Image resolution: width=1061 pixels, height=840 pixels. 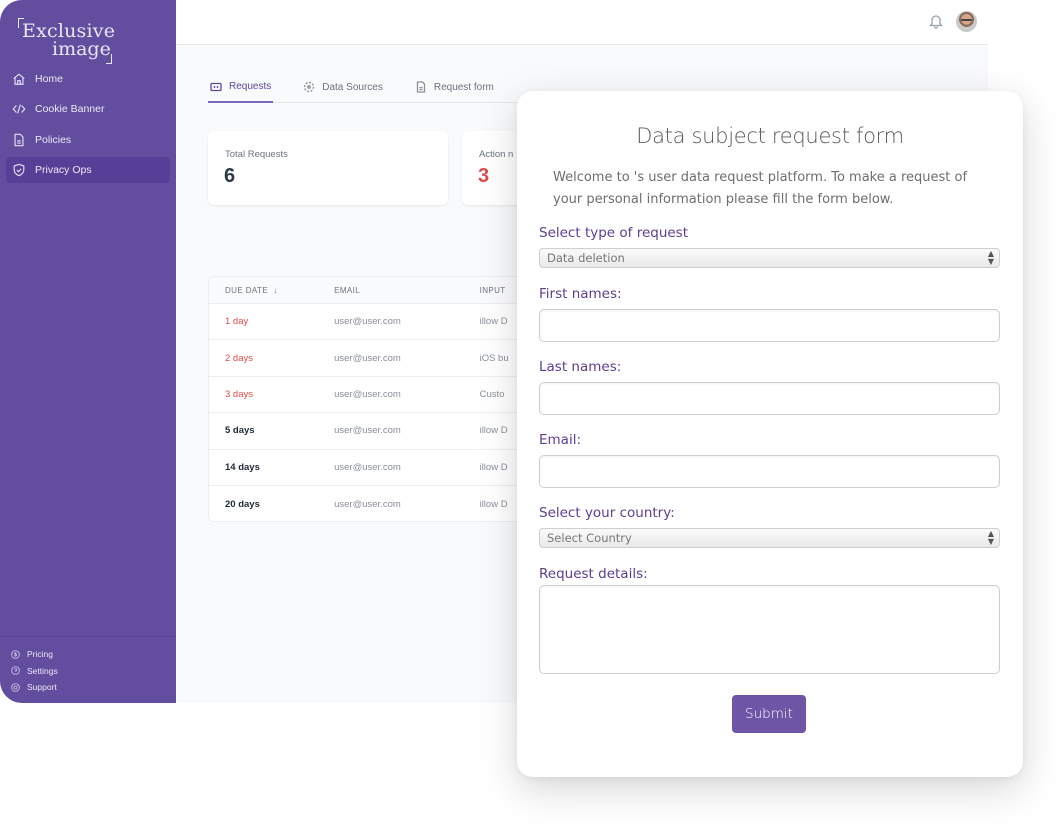 I want to click on shield-check-icon, so click(x=19, y=170).